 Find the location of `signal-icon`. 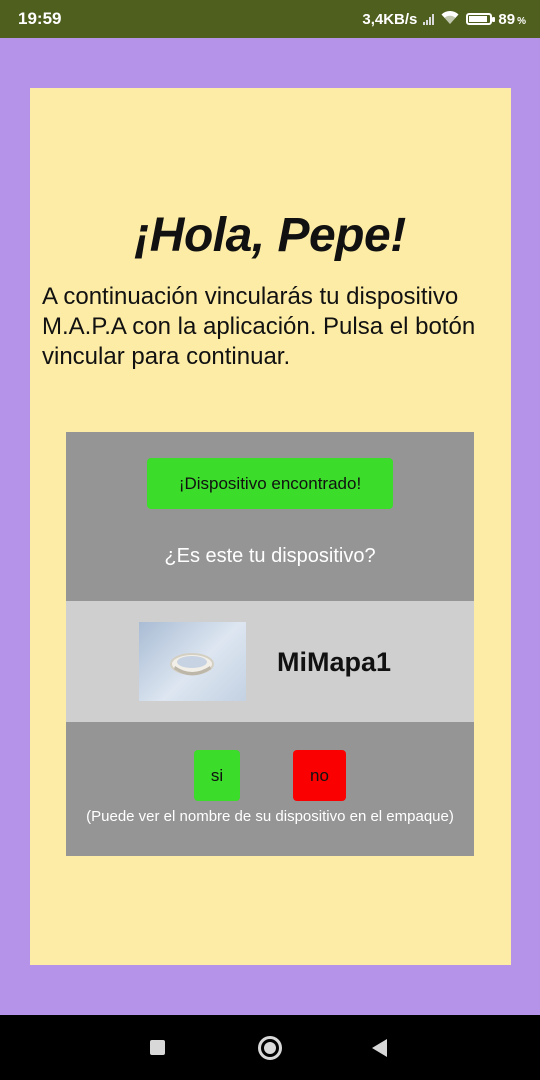

signal-icon is located at coordinates (429, 19).